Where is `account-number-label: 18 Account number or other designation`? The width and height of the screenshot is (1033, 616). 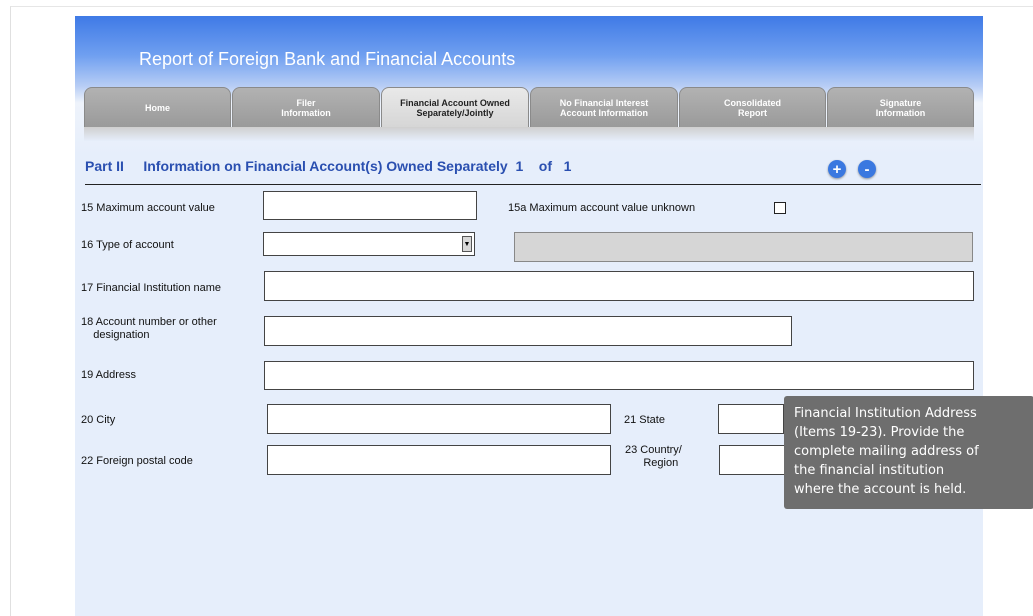 account-number-label: 18 Account number or other designation is located at coordinates (149, 328).